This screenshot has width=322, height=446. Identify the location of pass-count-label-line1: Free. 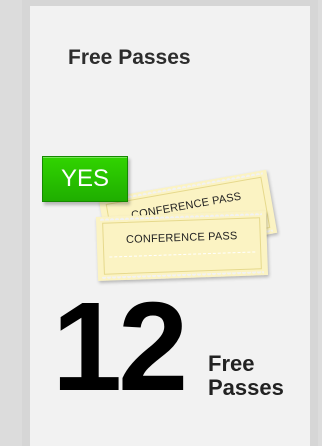
(231, 363).